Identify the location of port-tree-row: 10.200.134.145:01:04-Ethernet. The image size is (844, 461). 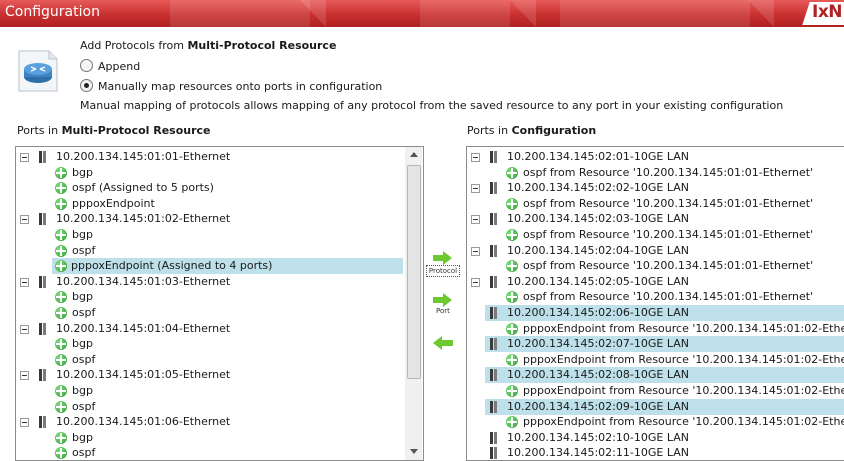
(209, 329).